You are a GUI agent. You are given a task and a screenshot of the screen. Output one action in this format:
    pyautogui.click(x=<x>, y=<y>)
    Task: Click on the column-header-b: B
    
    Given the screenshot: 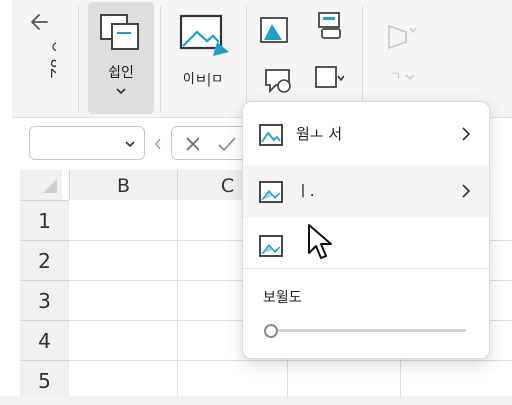 What is the action you would take?
    pyautogui.click(x=123, y=185)
    